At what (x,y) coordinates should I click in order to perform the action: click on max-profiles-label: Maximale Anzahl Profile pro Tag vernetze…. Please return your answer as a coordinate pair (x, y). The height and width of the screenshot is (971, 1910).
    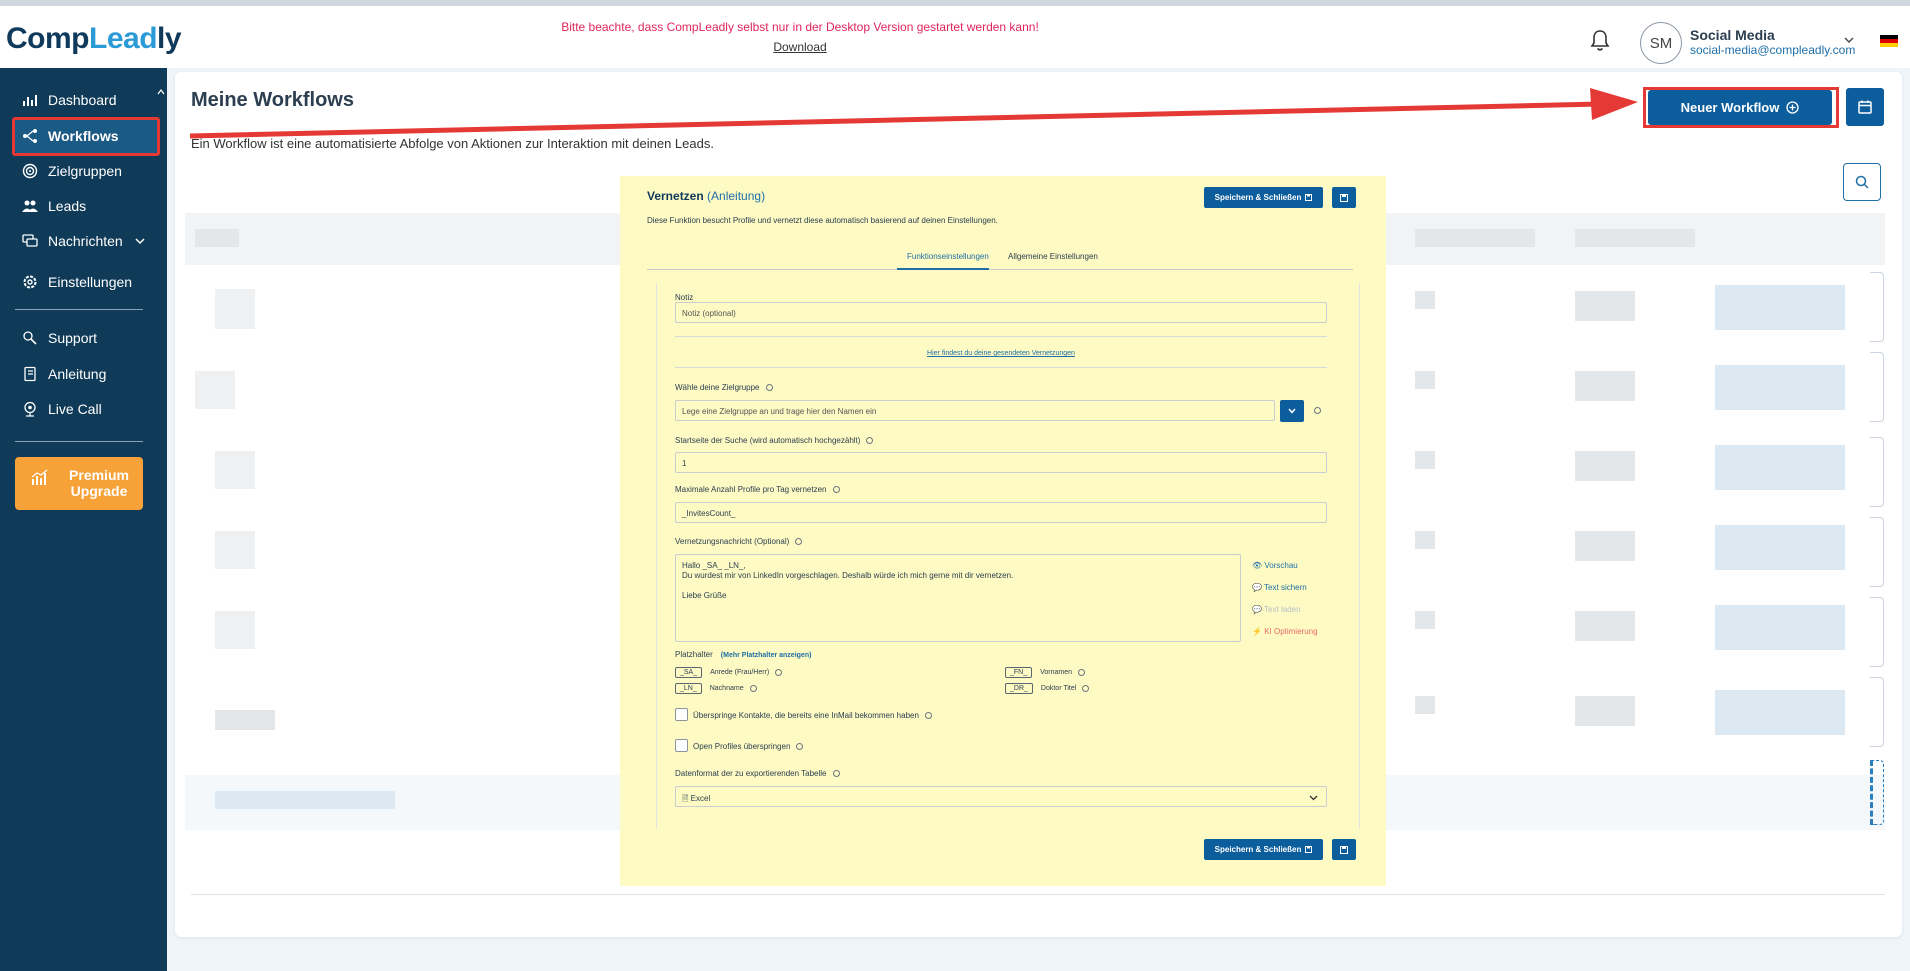
    Looking at the image, I should click on (757, 489).